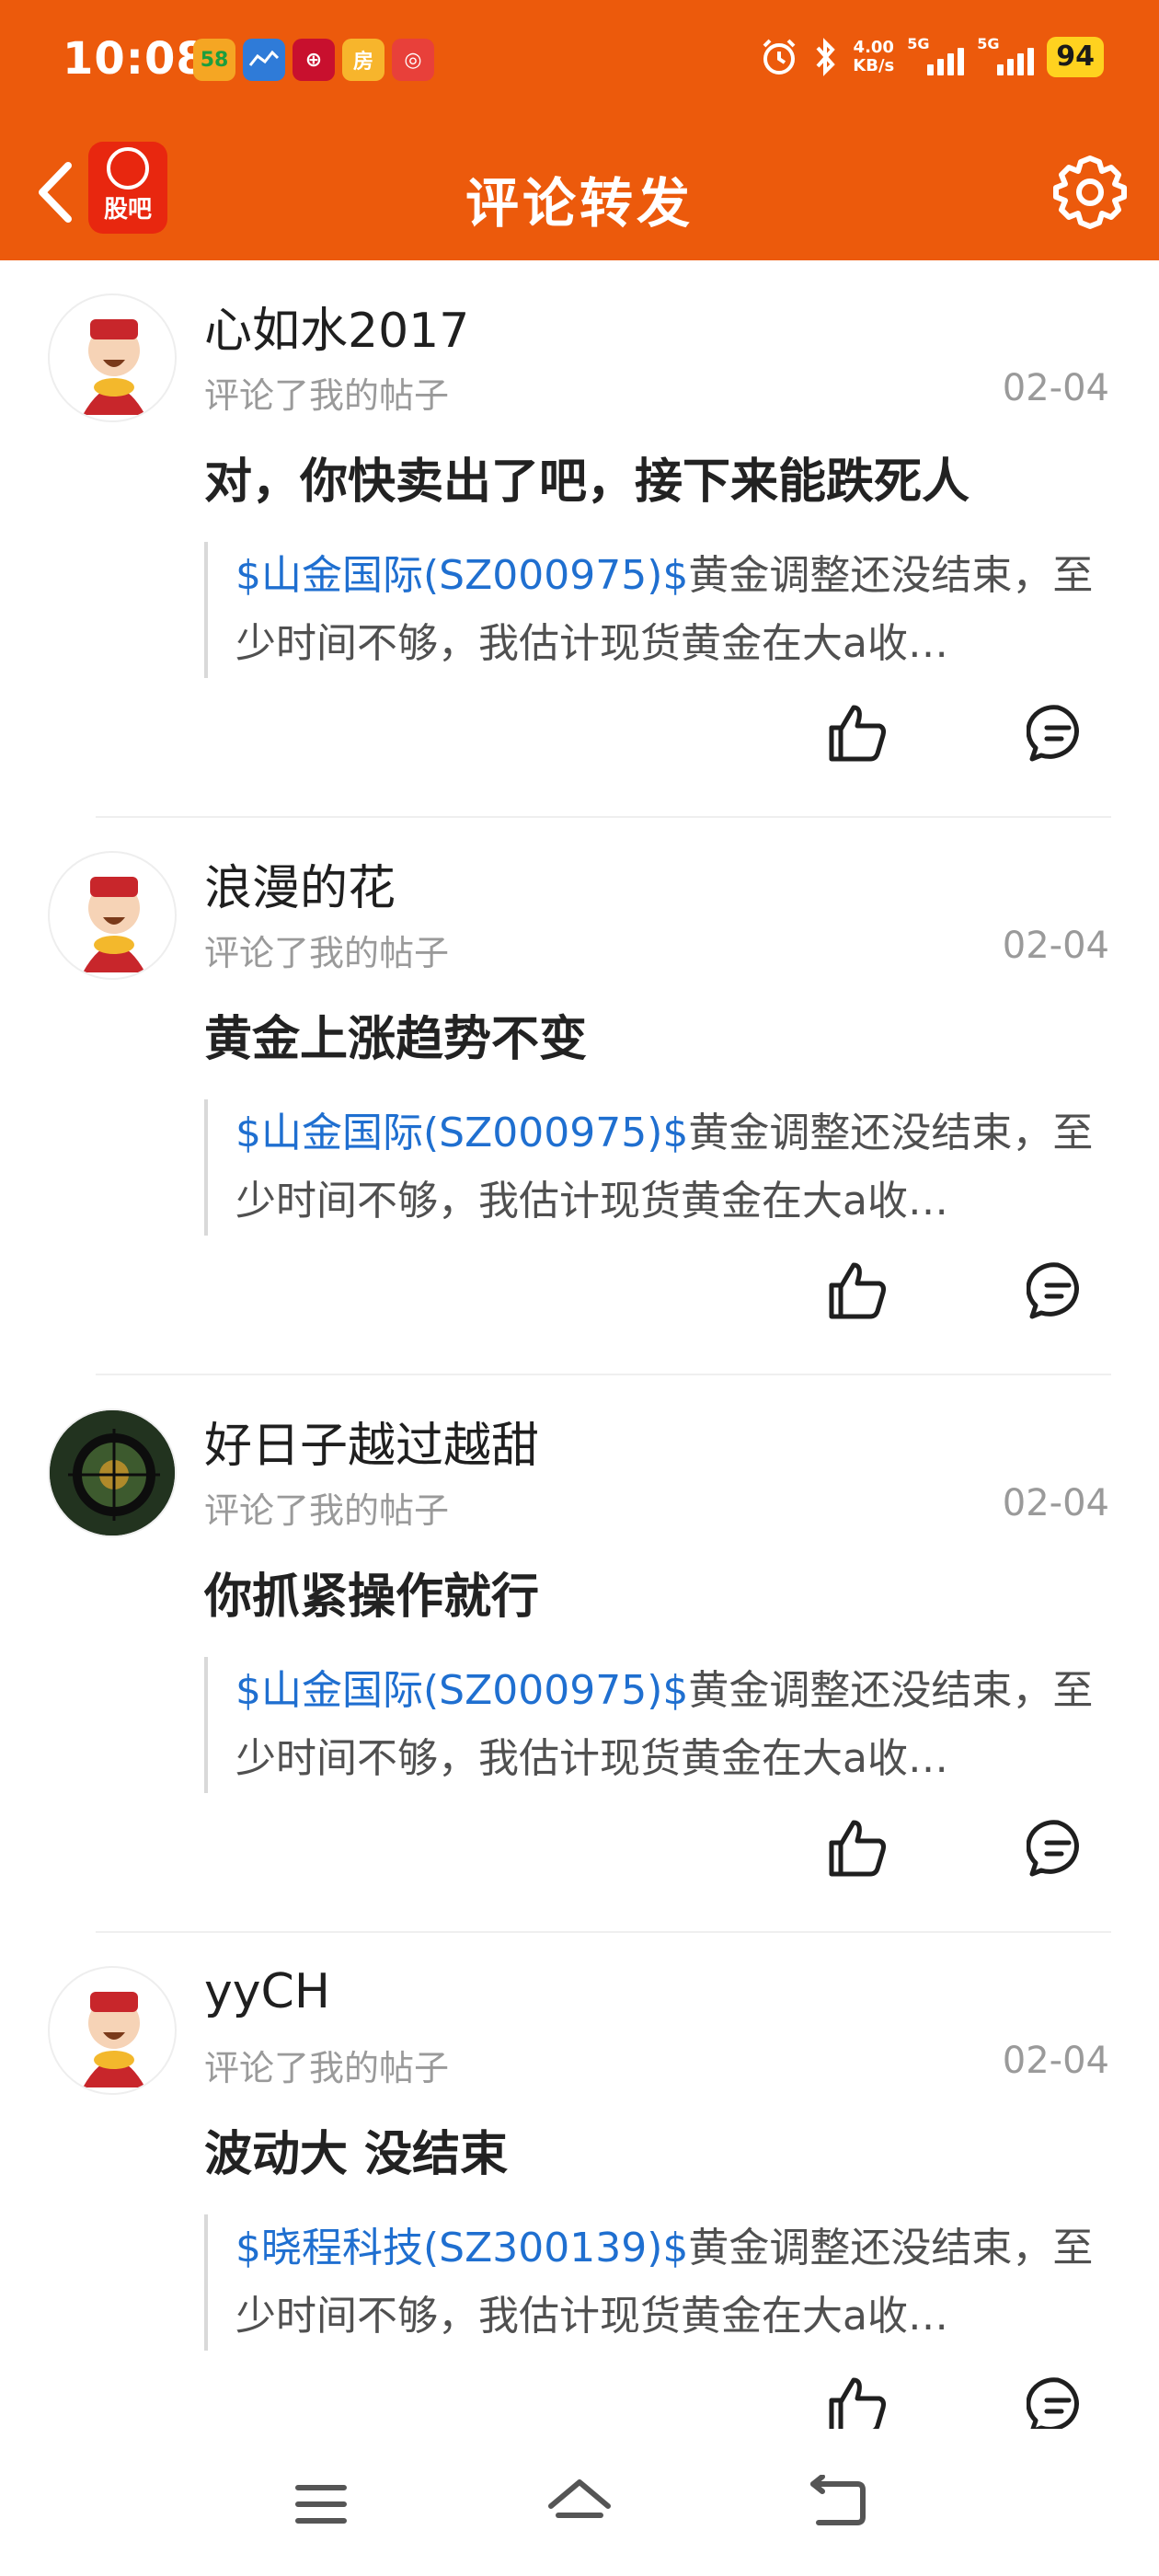 The width and height of the screenshot is (1159, 2576). I want to click on shop-app-icon: ◎, so click(413, 60).